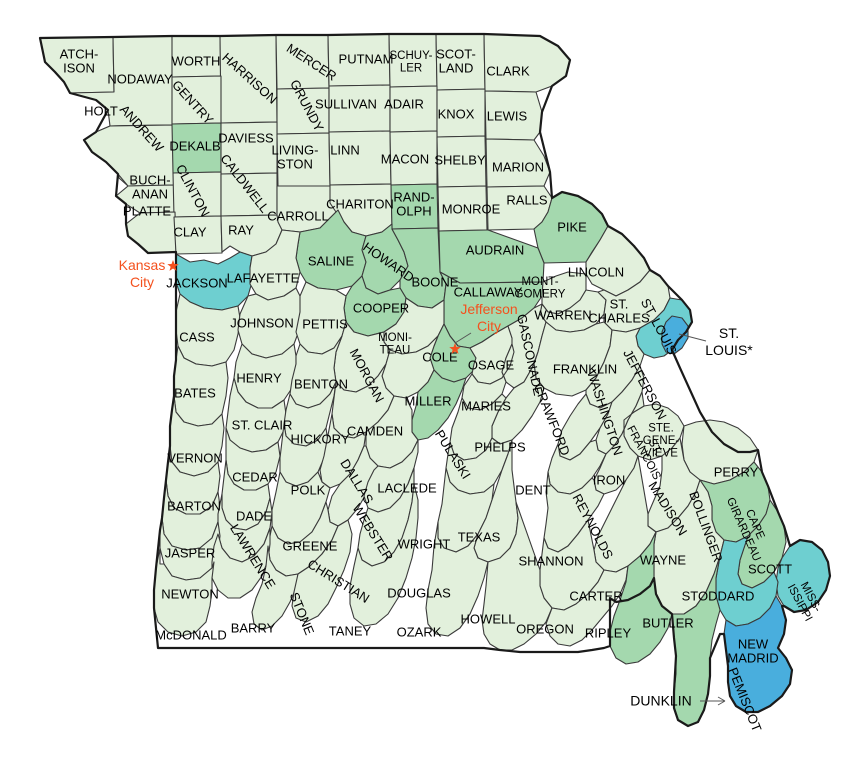 The image size is (865, 769). What do you see at coordinates (462, 208) in the screenshot?
I see `county-monroe` at bounding box center [462, 208].